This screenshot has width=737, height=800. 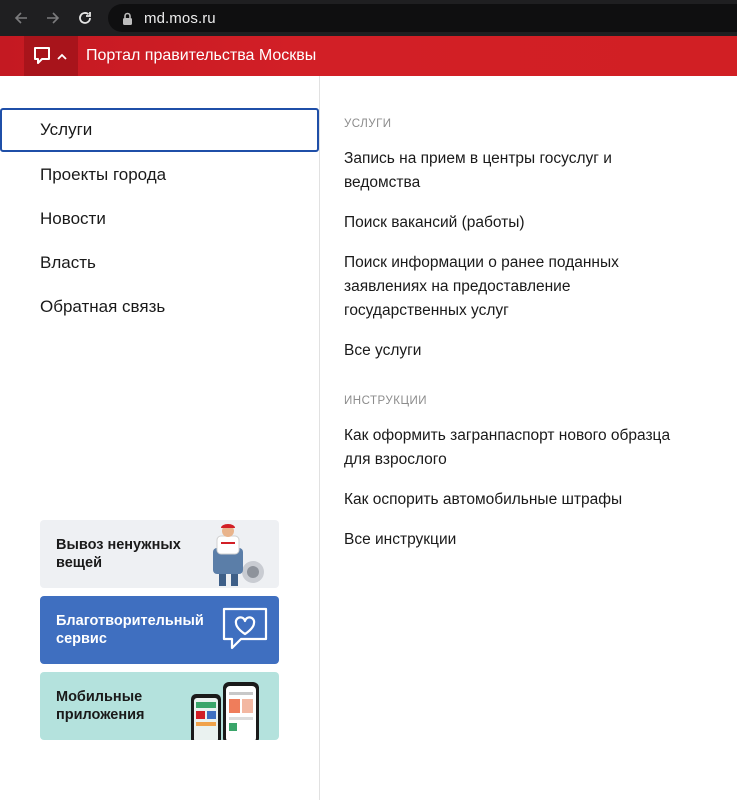 What do you see at coordinates (319, 438) in the screenshot?
I see `vertical-divider` at bounding box center [319, 438].